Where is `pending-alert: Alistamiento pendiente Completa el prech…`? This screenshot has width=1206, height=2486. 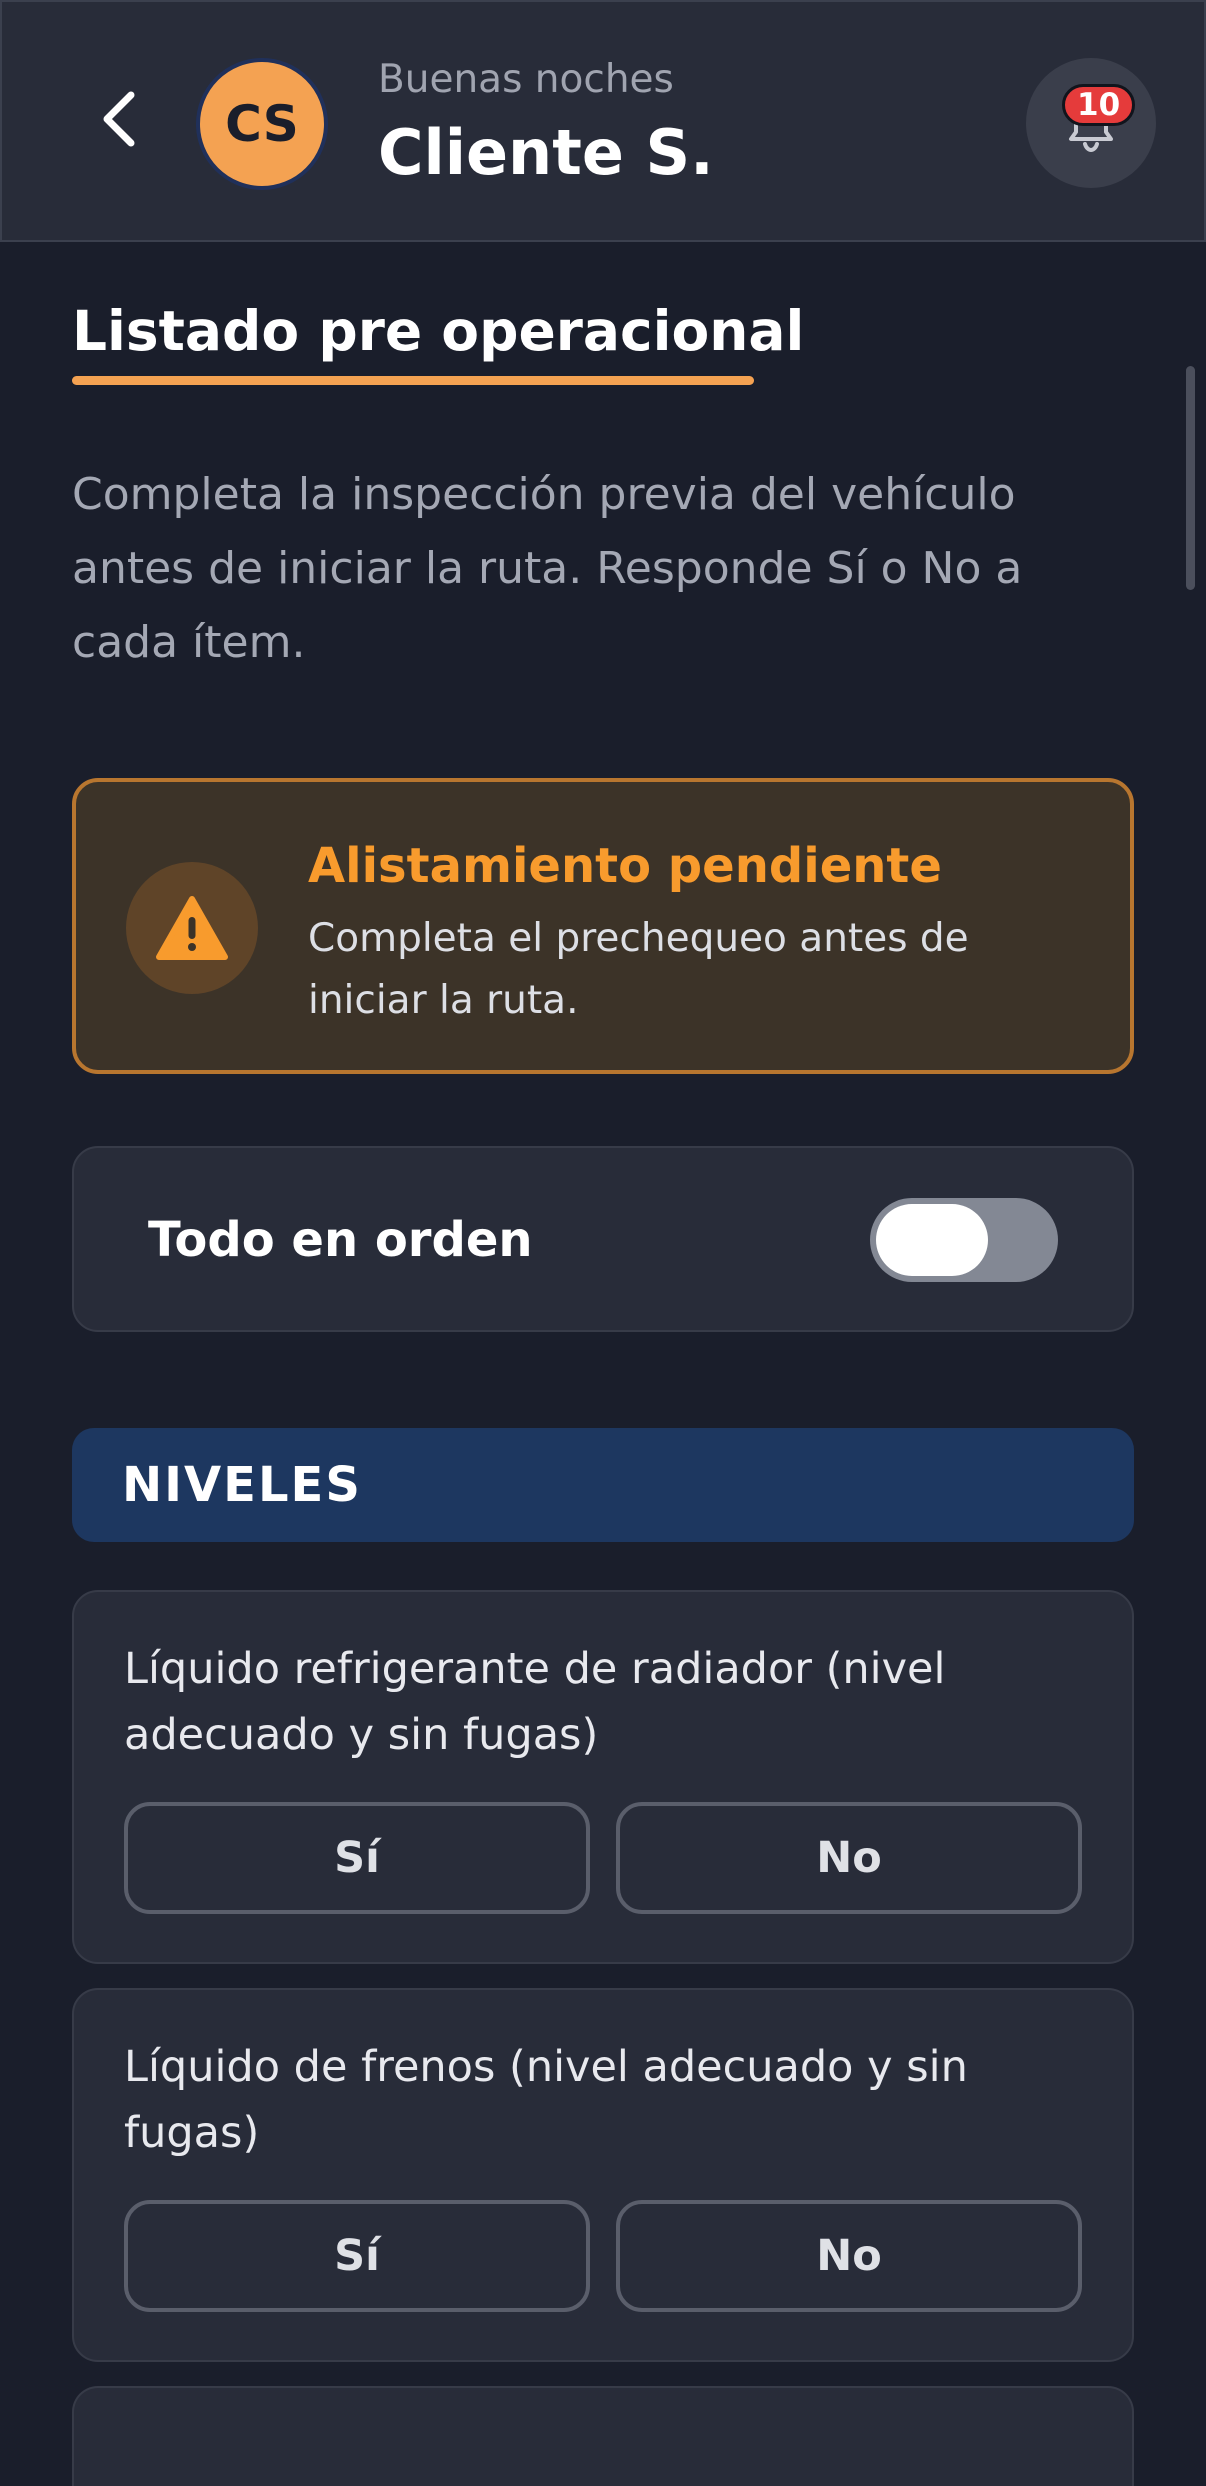
pending-alert: Alistamiento pendiente Completa el prech… is located at coordinates (603, 926).